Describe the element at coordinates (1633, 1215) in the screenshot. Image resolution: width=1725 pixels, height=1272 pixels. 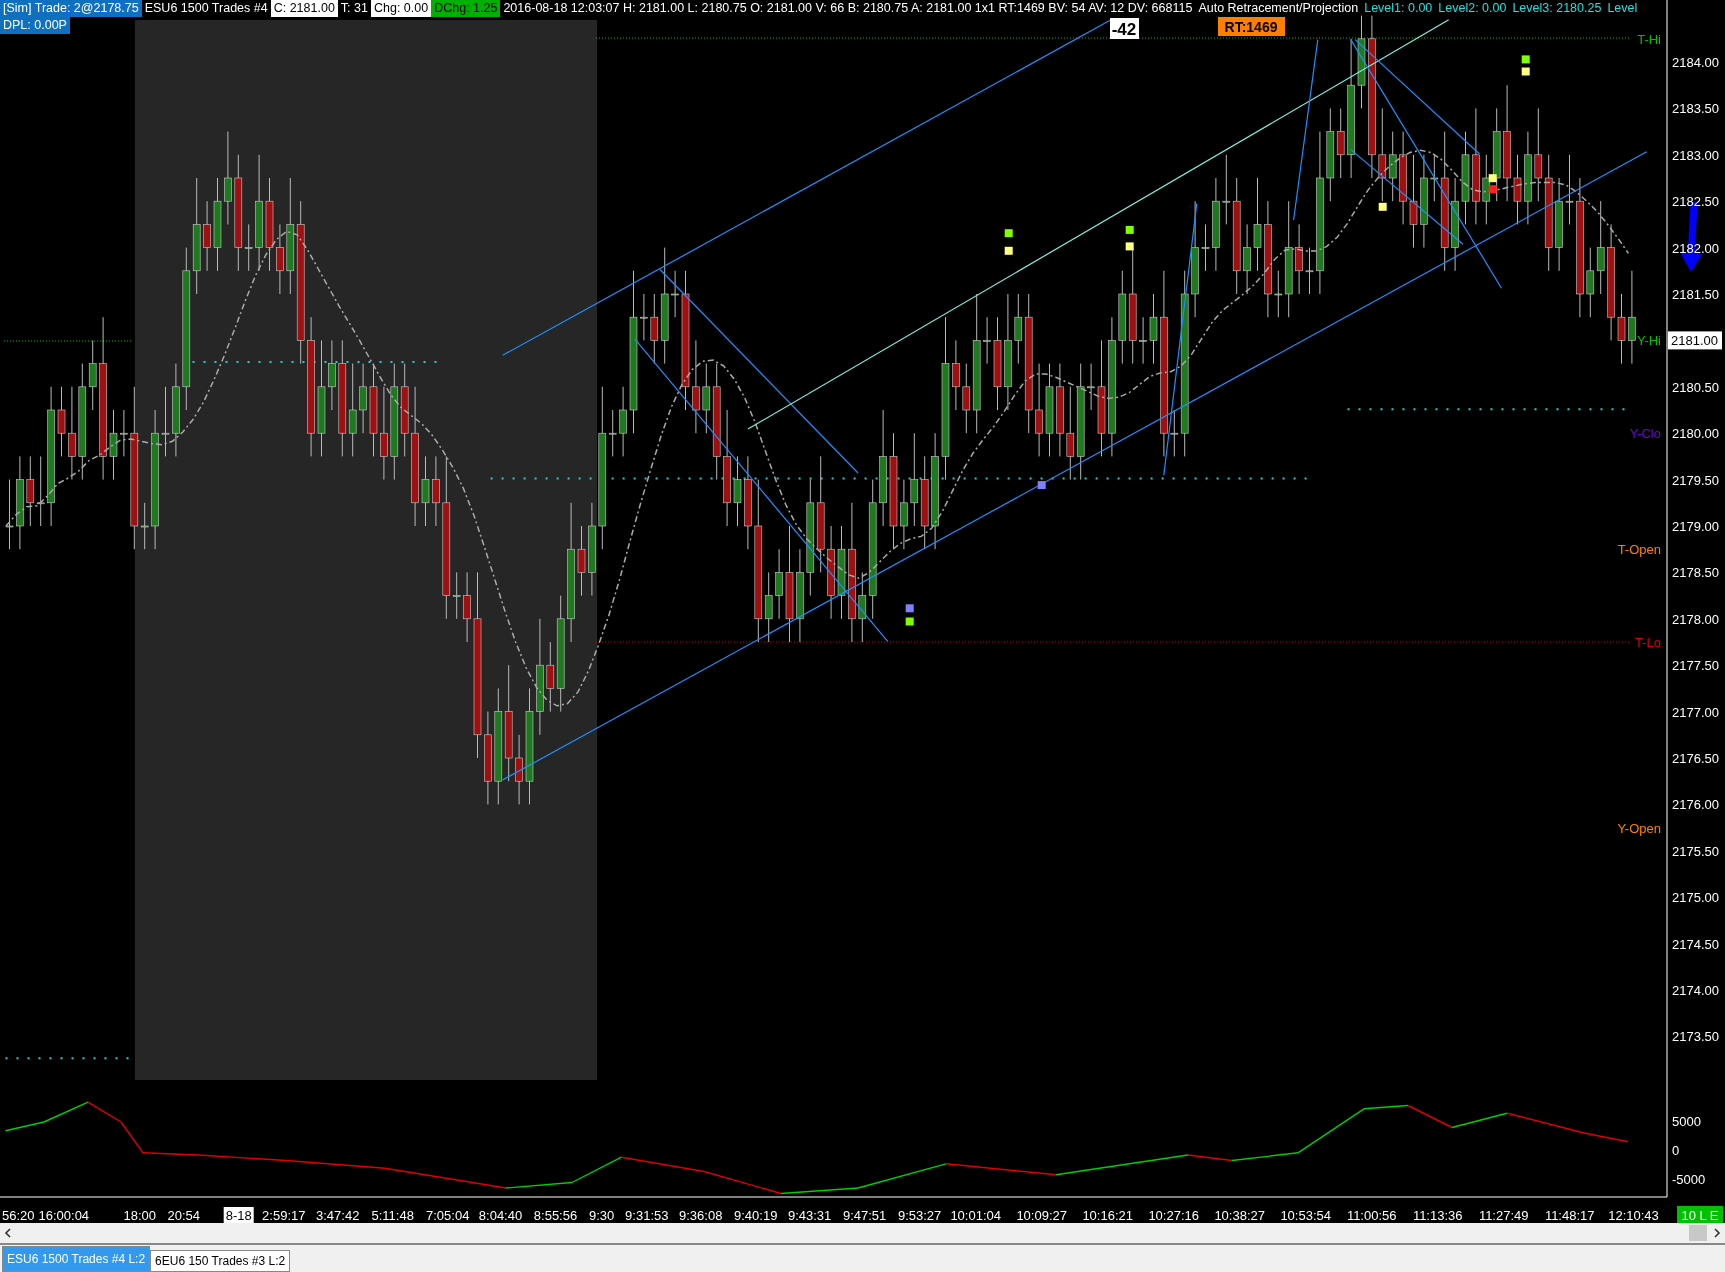
I see `time-label: 12:10:43` at that location.